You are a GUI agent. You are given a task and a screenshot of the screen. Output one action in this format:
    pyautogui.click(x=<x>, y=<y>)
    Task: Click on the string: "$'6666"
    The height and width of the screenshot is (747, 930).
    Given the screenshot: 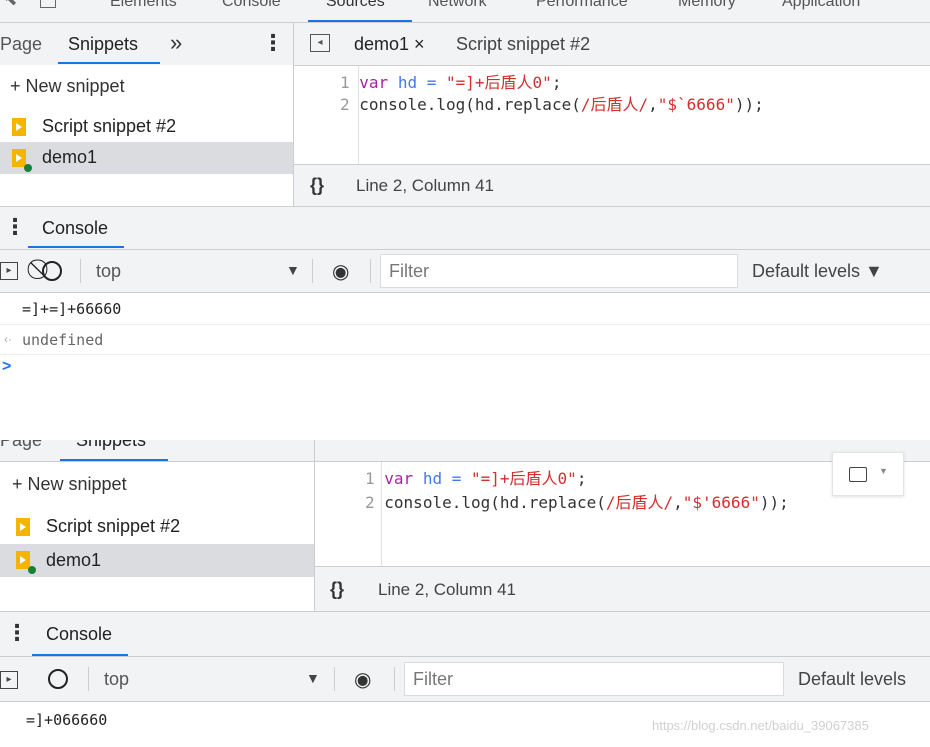 What is the action you would take?
    pyautogui.click(x=721, y=502)
    